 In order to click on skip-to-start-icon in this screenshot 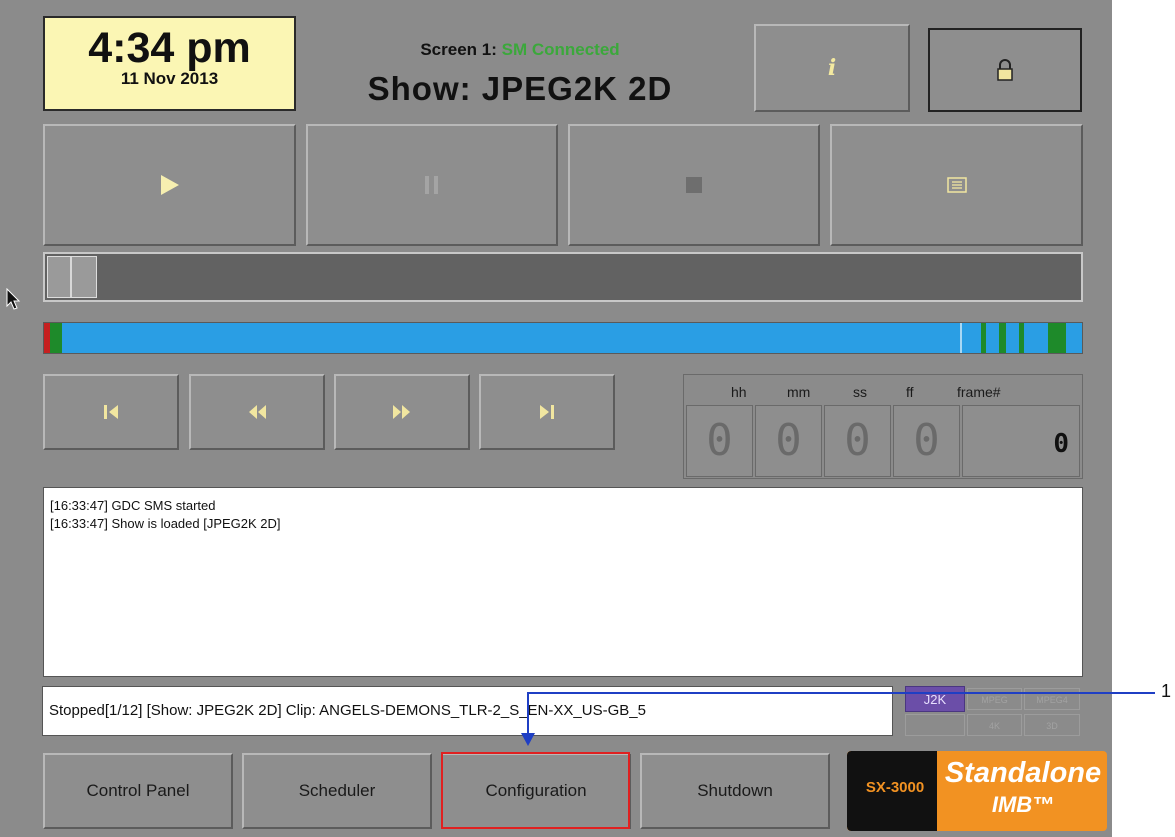, I will do `click(111, 412)`.